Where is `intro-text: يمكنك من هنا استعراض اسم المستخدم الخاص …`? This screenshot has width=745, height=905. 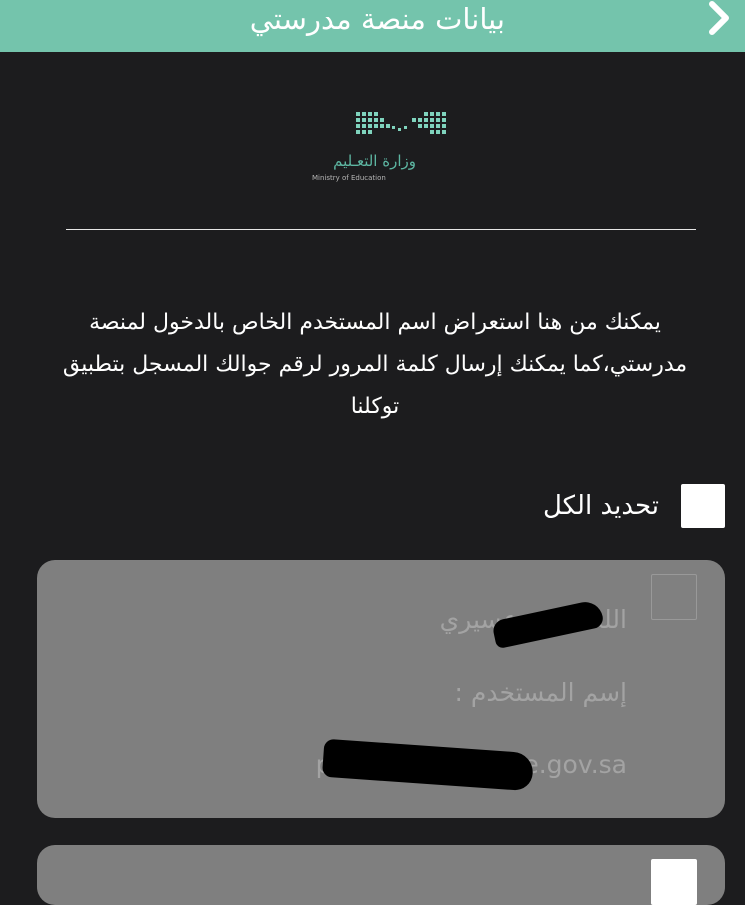
intro-text: يمكنك من هنا استعراض اسم المستخدم الخاص … is located at coordinates (375, 364).